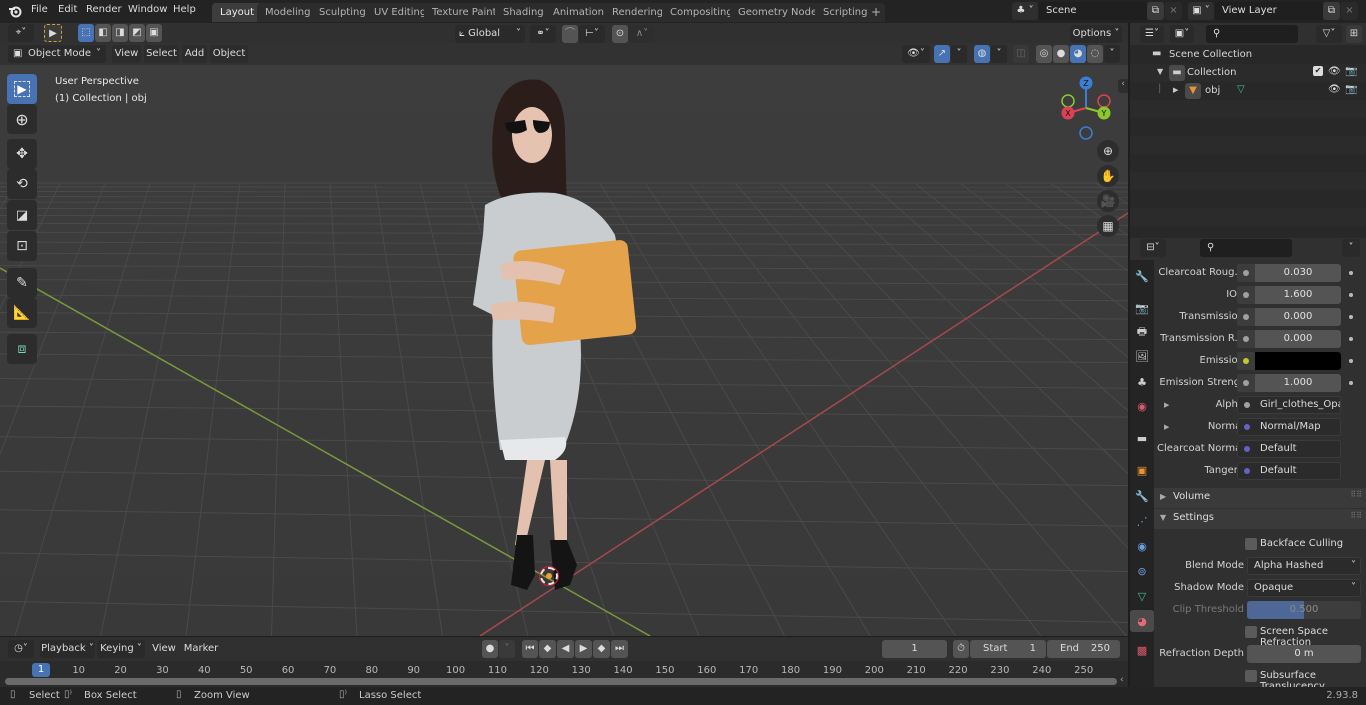  I want to click on tab-modeling: Modeling, so click(288, 12).